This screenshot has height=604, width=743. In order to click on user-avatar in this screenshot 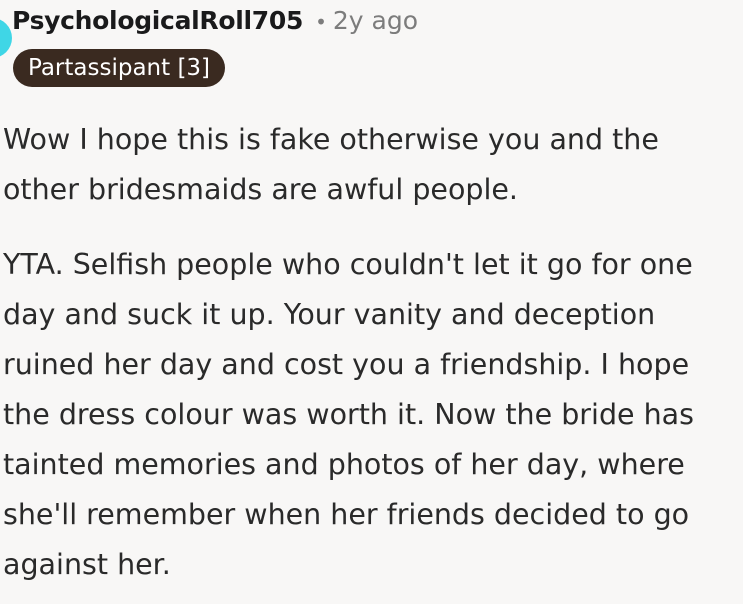, I will do `click(6, 38)`.